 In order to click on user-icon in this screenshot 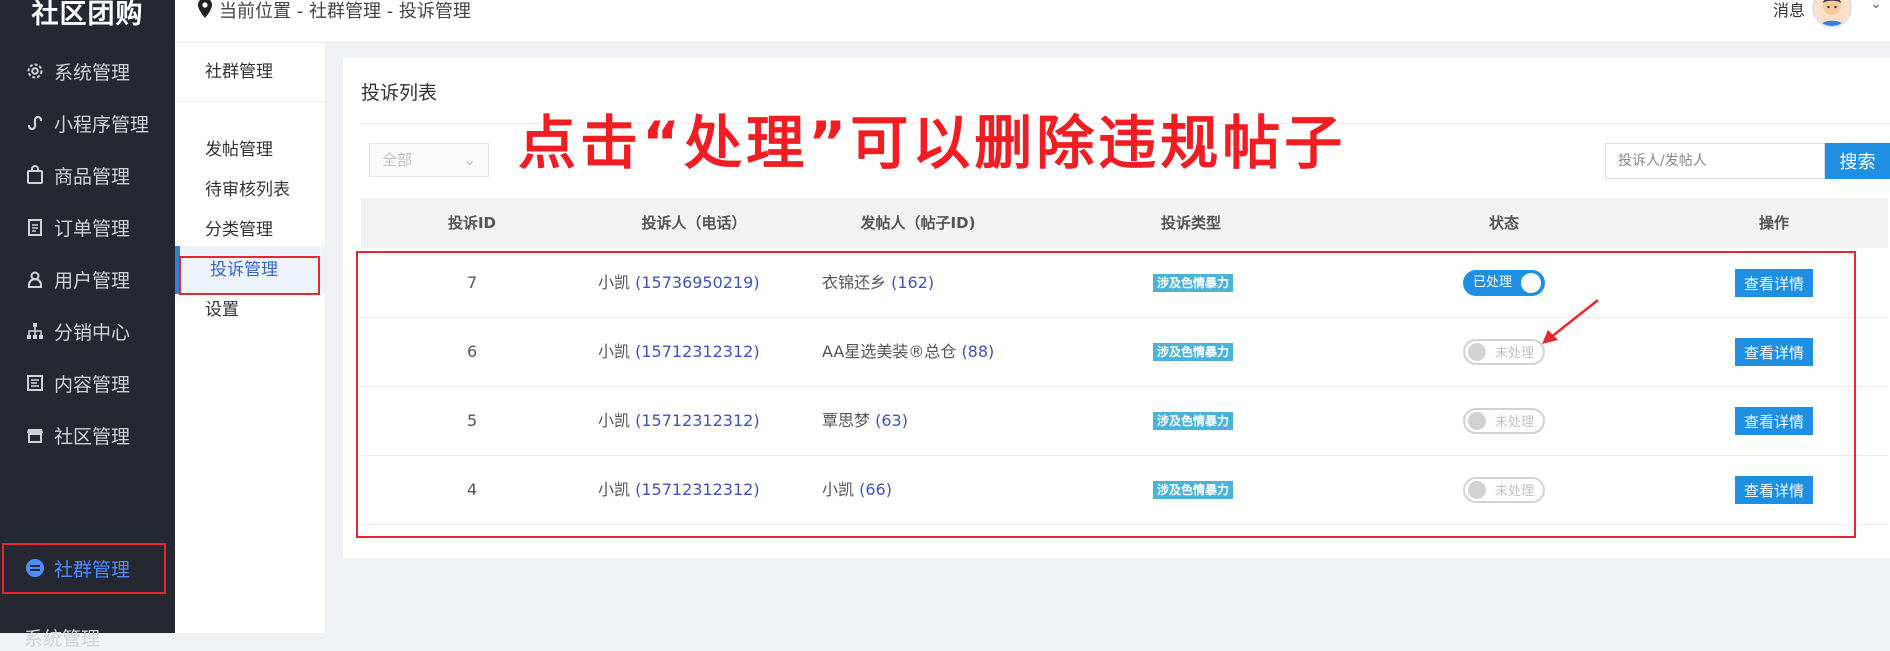, I will do `click(35, 279)`.